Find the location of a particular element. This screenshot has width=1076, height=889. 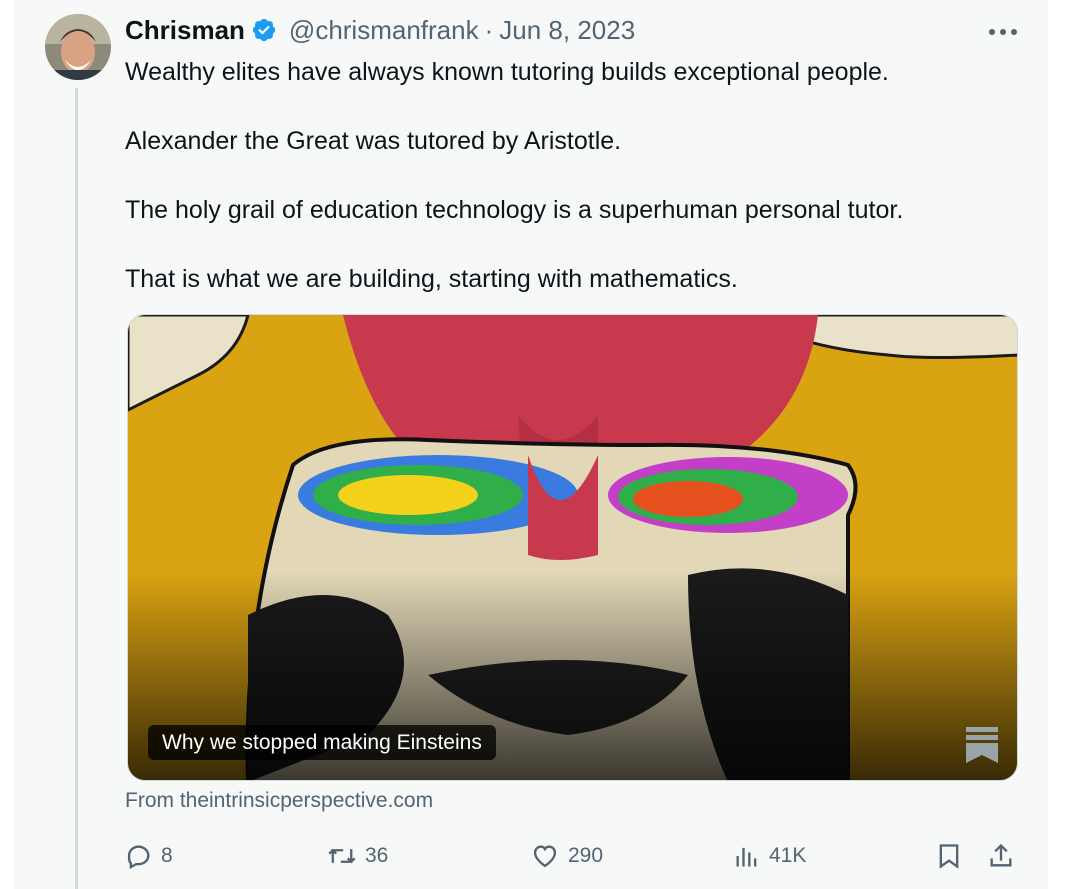

more-horizontal-icon is located at coordinates (1003, 32).